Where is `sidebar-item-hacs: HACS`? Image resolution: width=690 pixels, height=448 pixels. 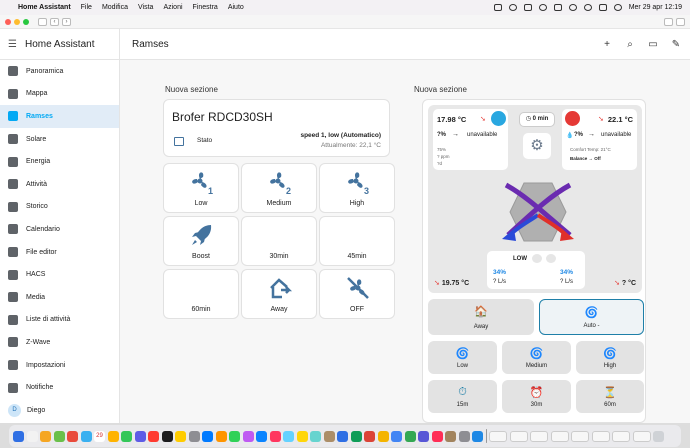
sidebar-item-hacs: HACS is located at coordinates (59, 274).